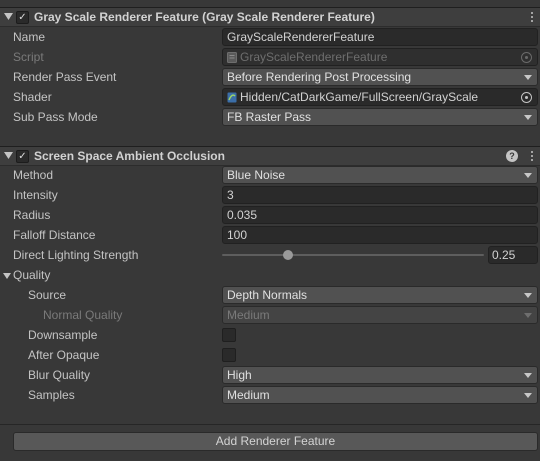 The image size is (540, 461). What do you see at coordinates (232, 57) in the screenshot?
I see `script-file-icon` at bounding box center [232, 57].